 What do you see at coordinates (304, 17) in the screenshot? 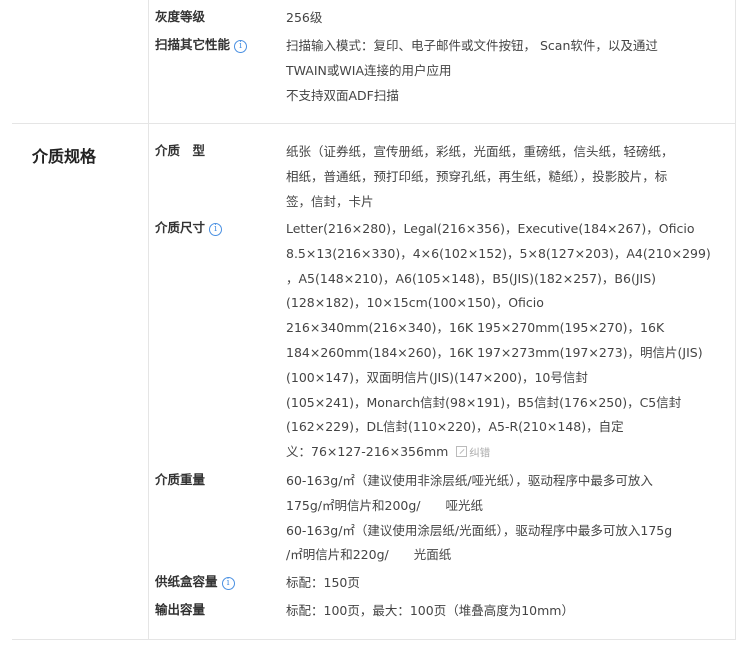
I see `spec-value: 256级` at bounding box center [304, 17].